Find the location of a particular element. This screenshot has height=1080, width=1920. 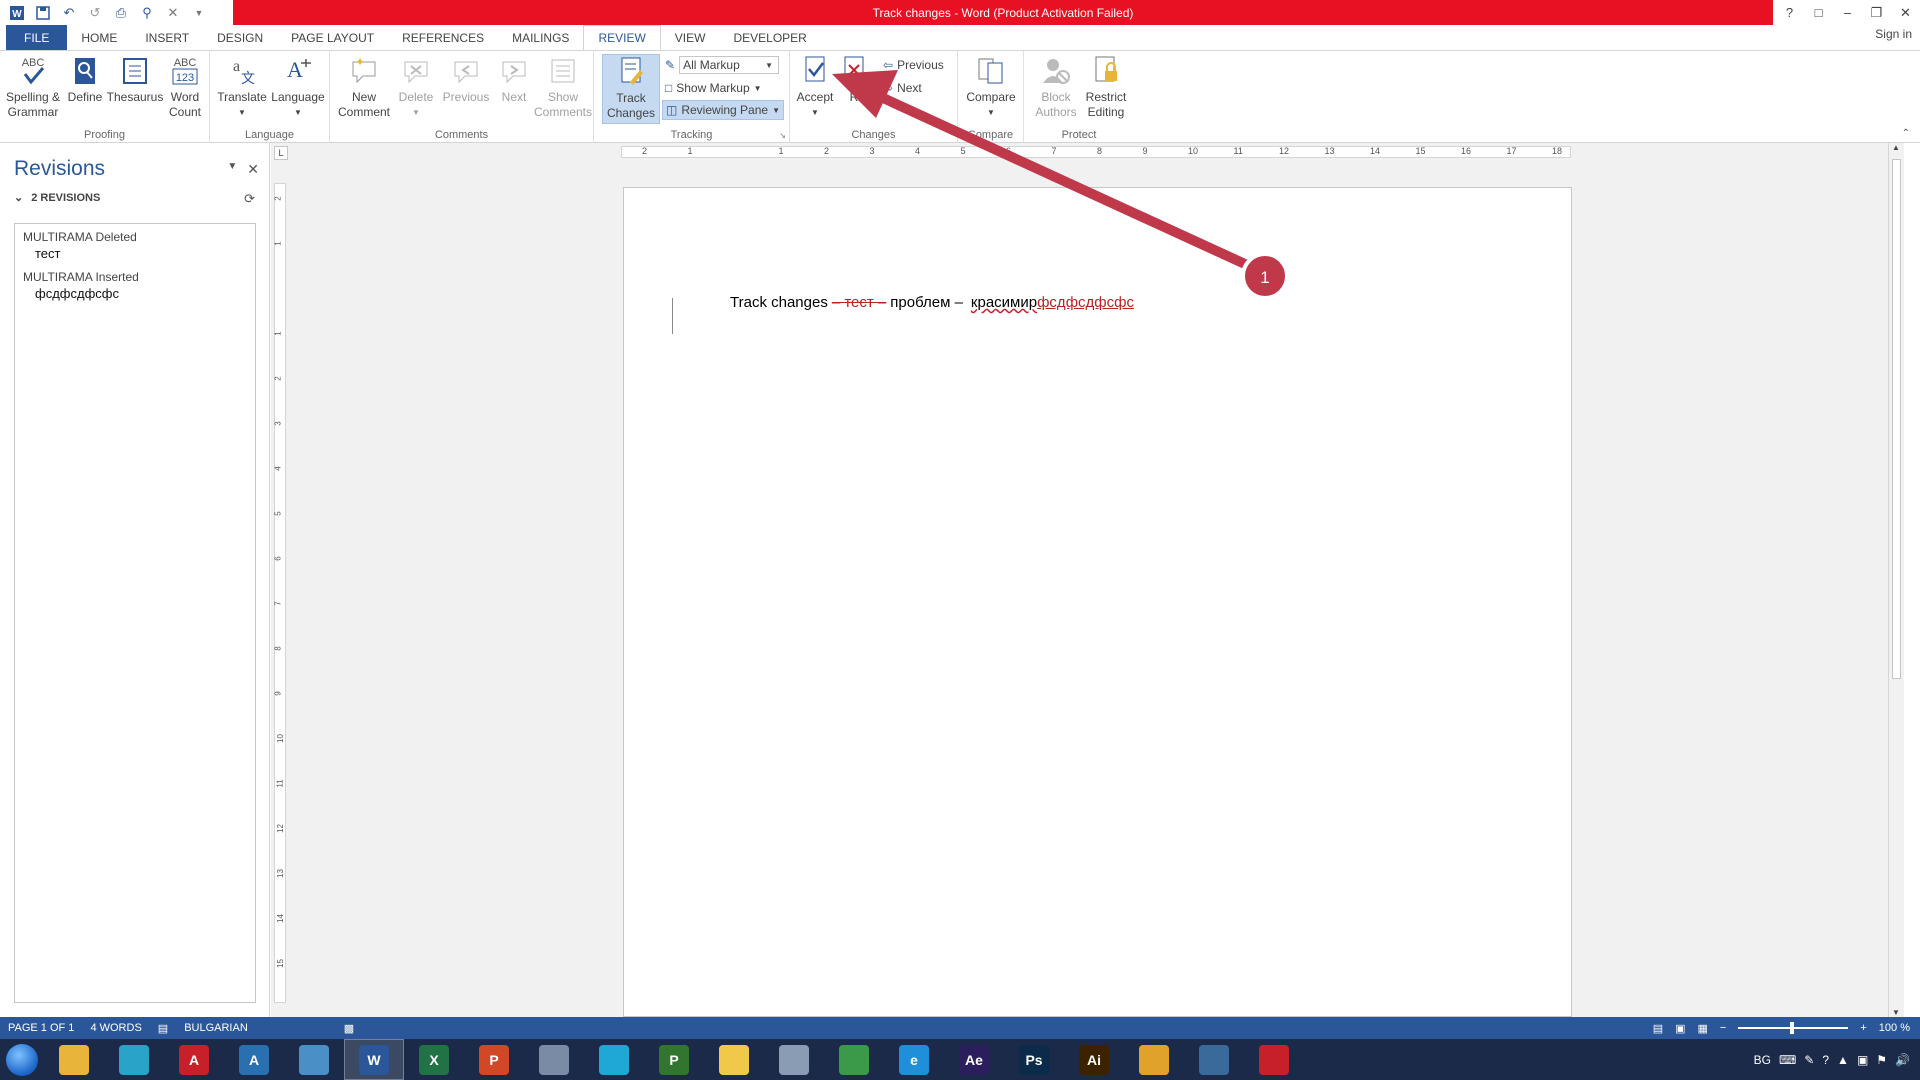

customize-qat-icon: ▼ is located at coordinates (199, 13).